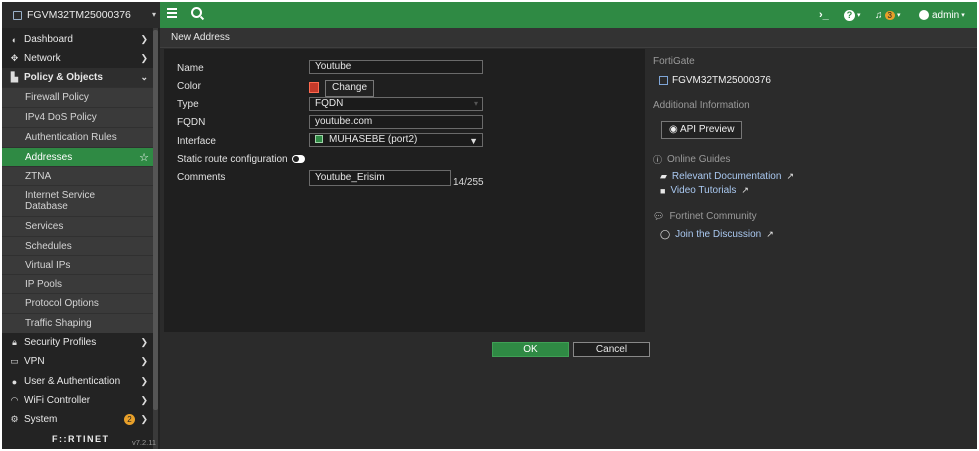  I want to click on sidebar-item-label: WiFi Controller, so click(57, 400).